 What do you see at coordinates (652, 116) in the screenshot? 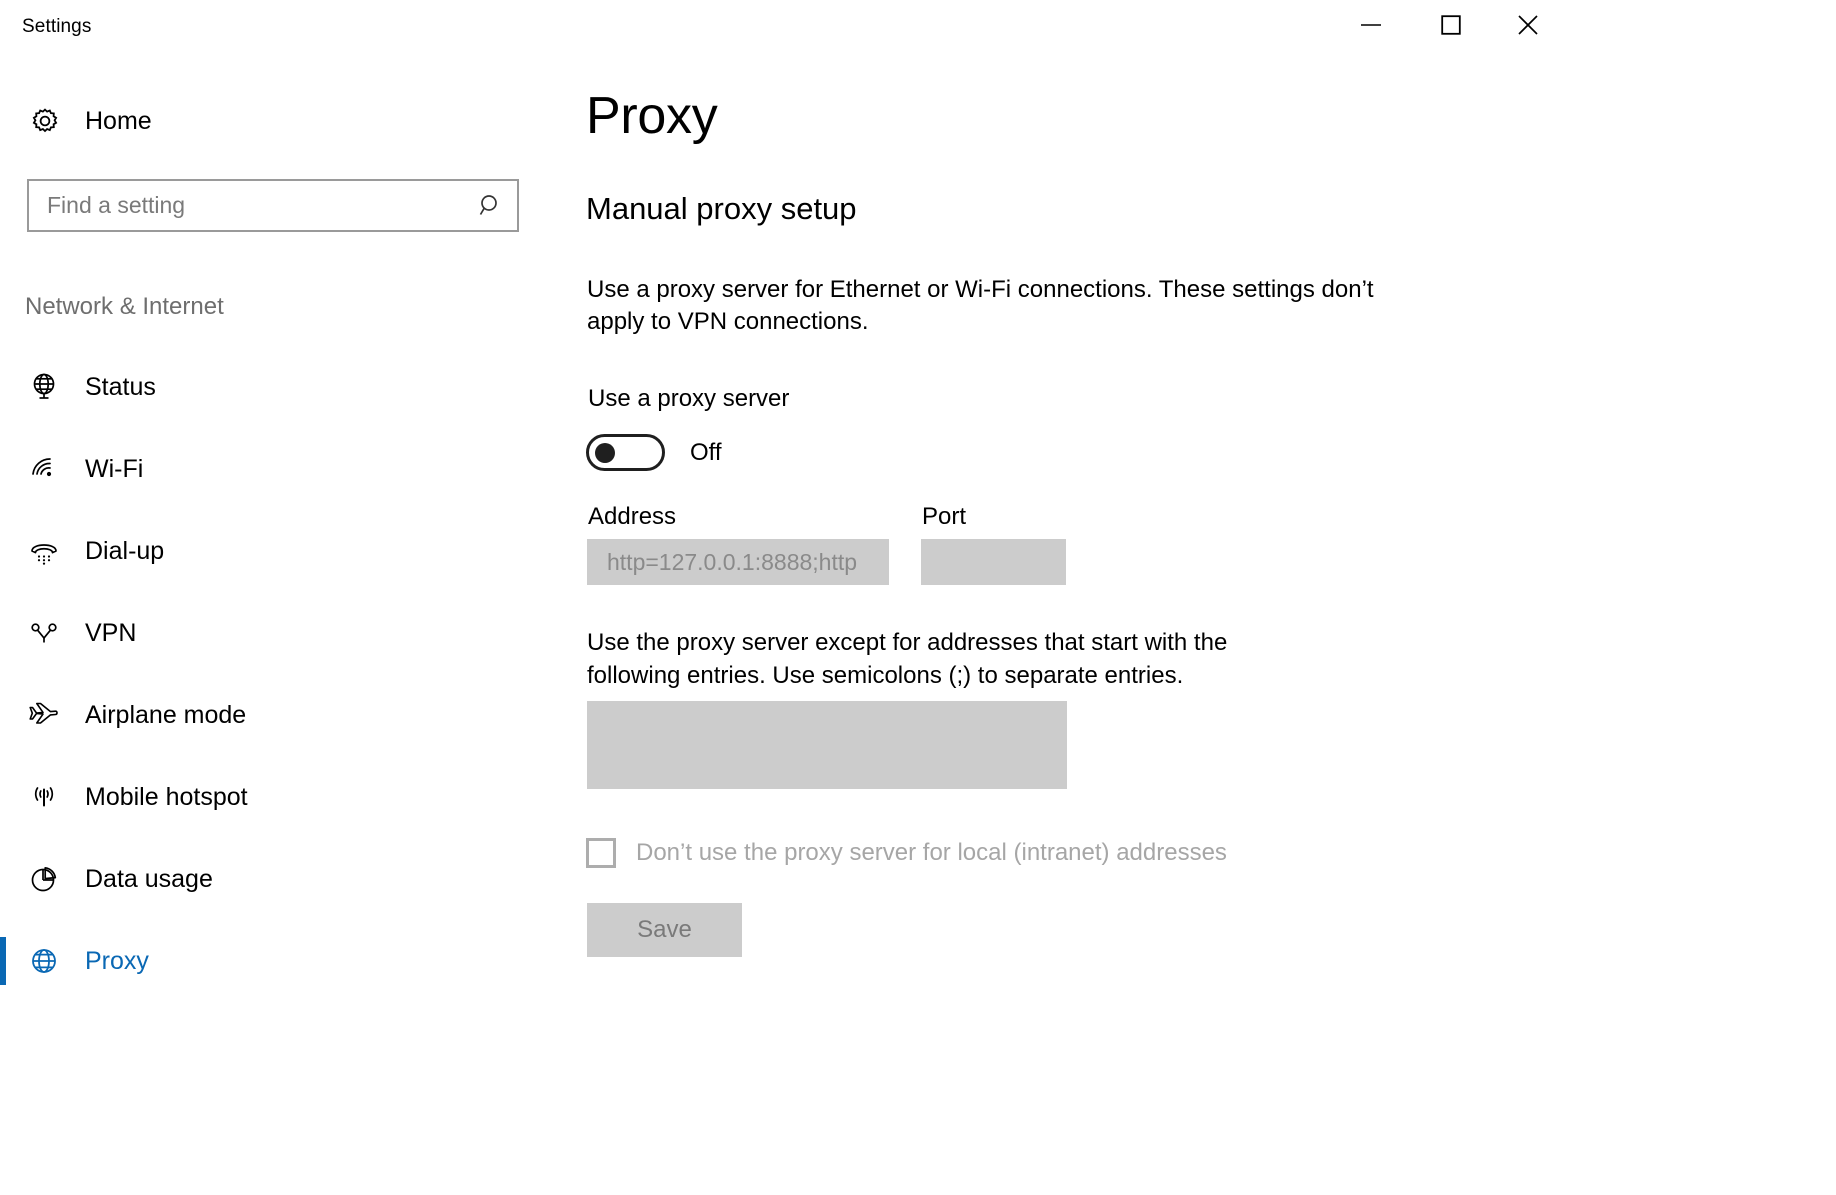
I see `page-title: Proxy` at bounding box center [652, 116].